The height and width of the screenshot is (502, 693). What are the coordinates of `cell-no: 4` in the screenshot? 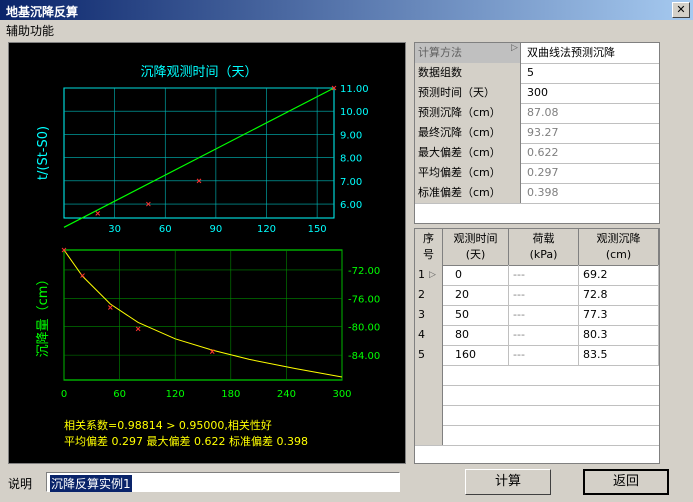 It's located at (429, 335).